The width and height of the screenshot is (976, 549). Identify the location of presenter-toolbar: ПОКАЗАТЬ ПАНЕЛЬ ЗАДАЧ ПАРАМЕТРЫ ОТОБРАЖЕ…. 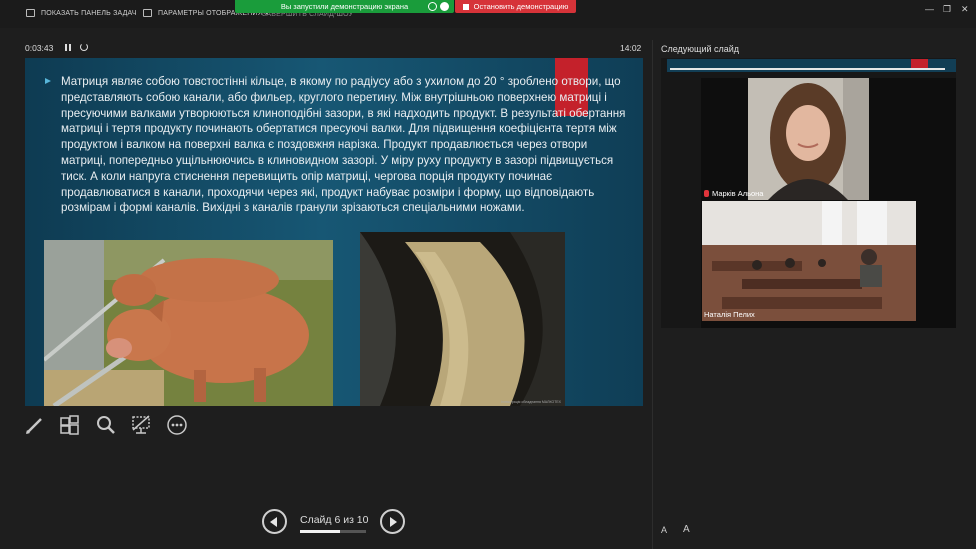
(488, 14).